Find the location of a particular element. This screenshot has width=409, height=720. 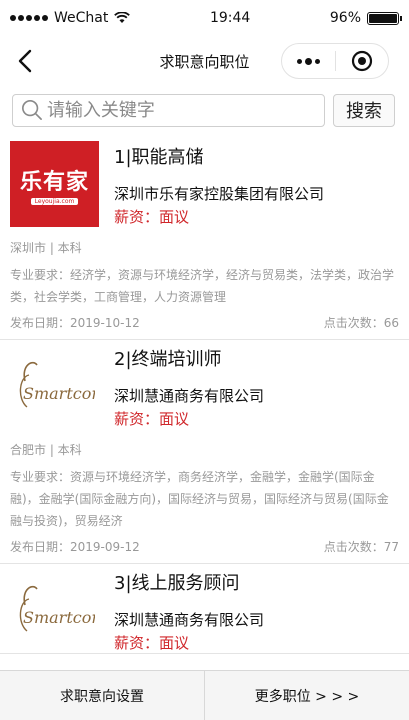

close-miniapp-button is located at coordinates (362, 61).